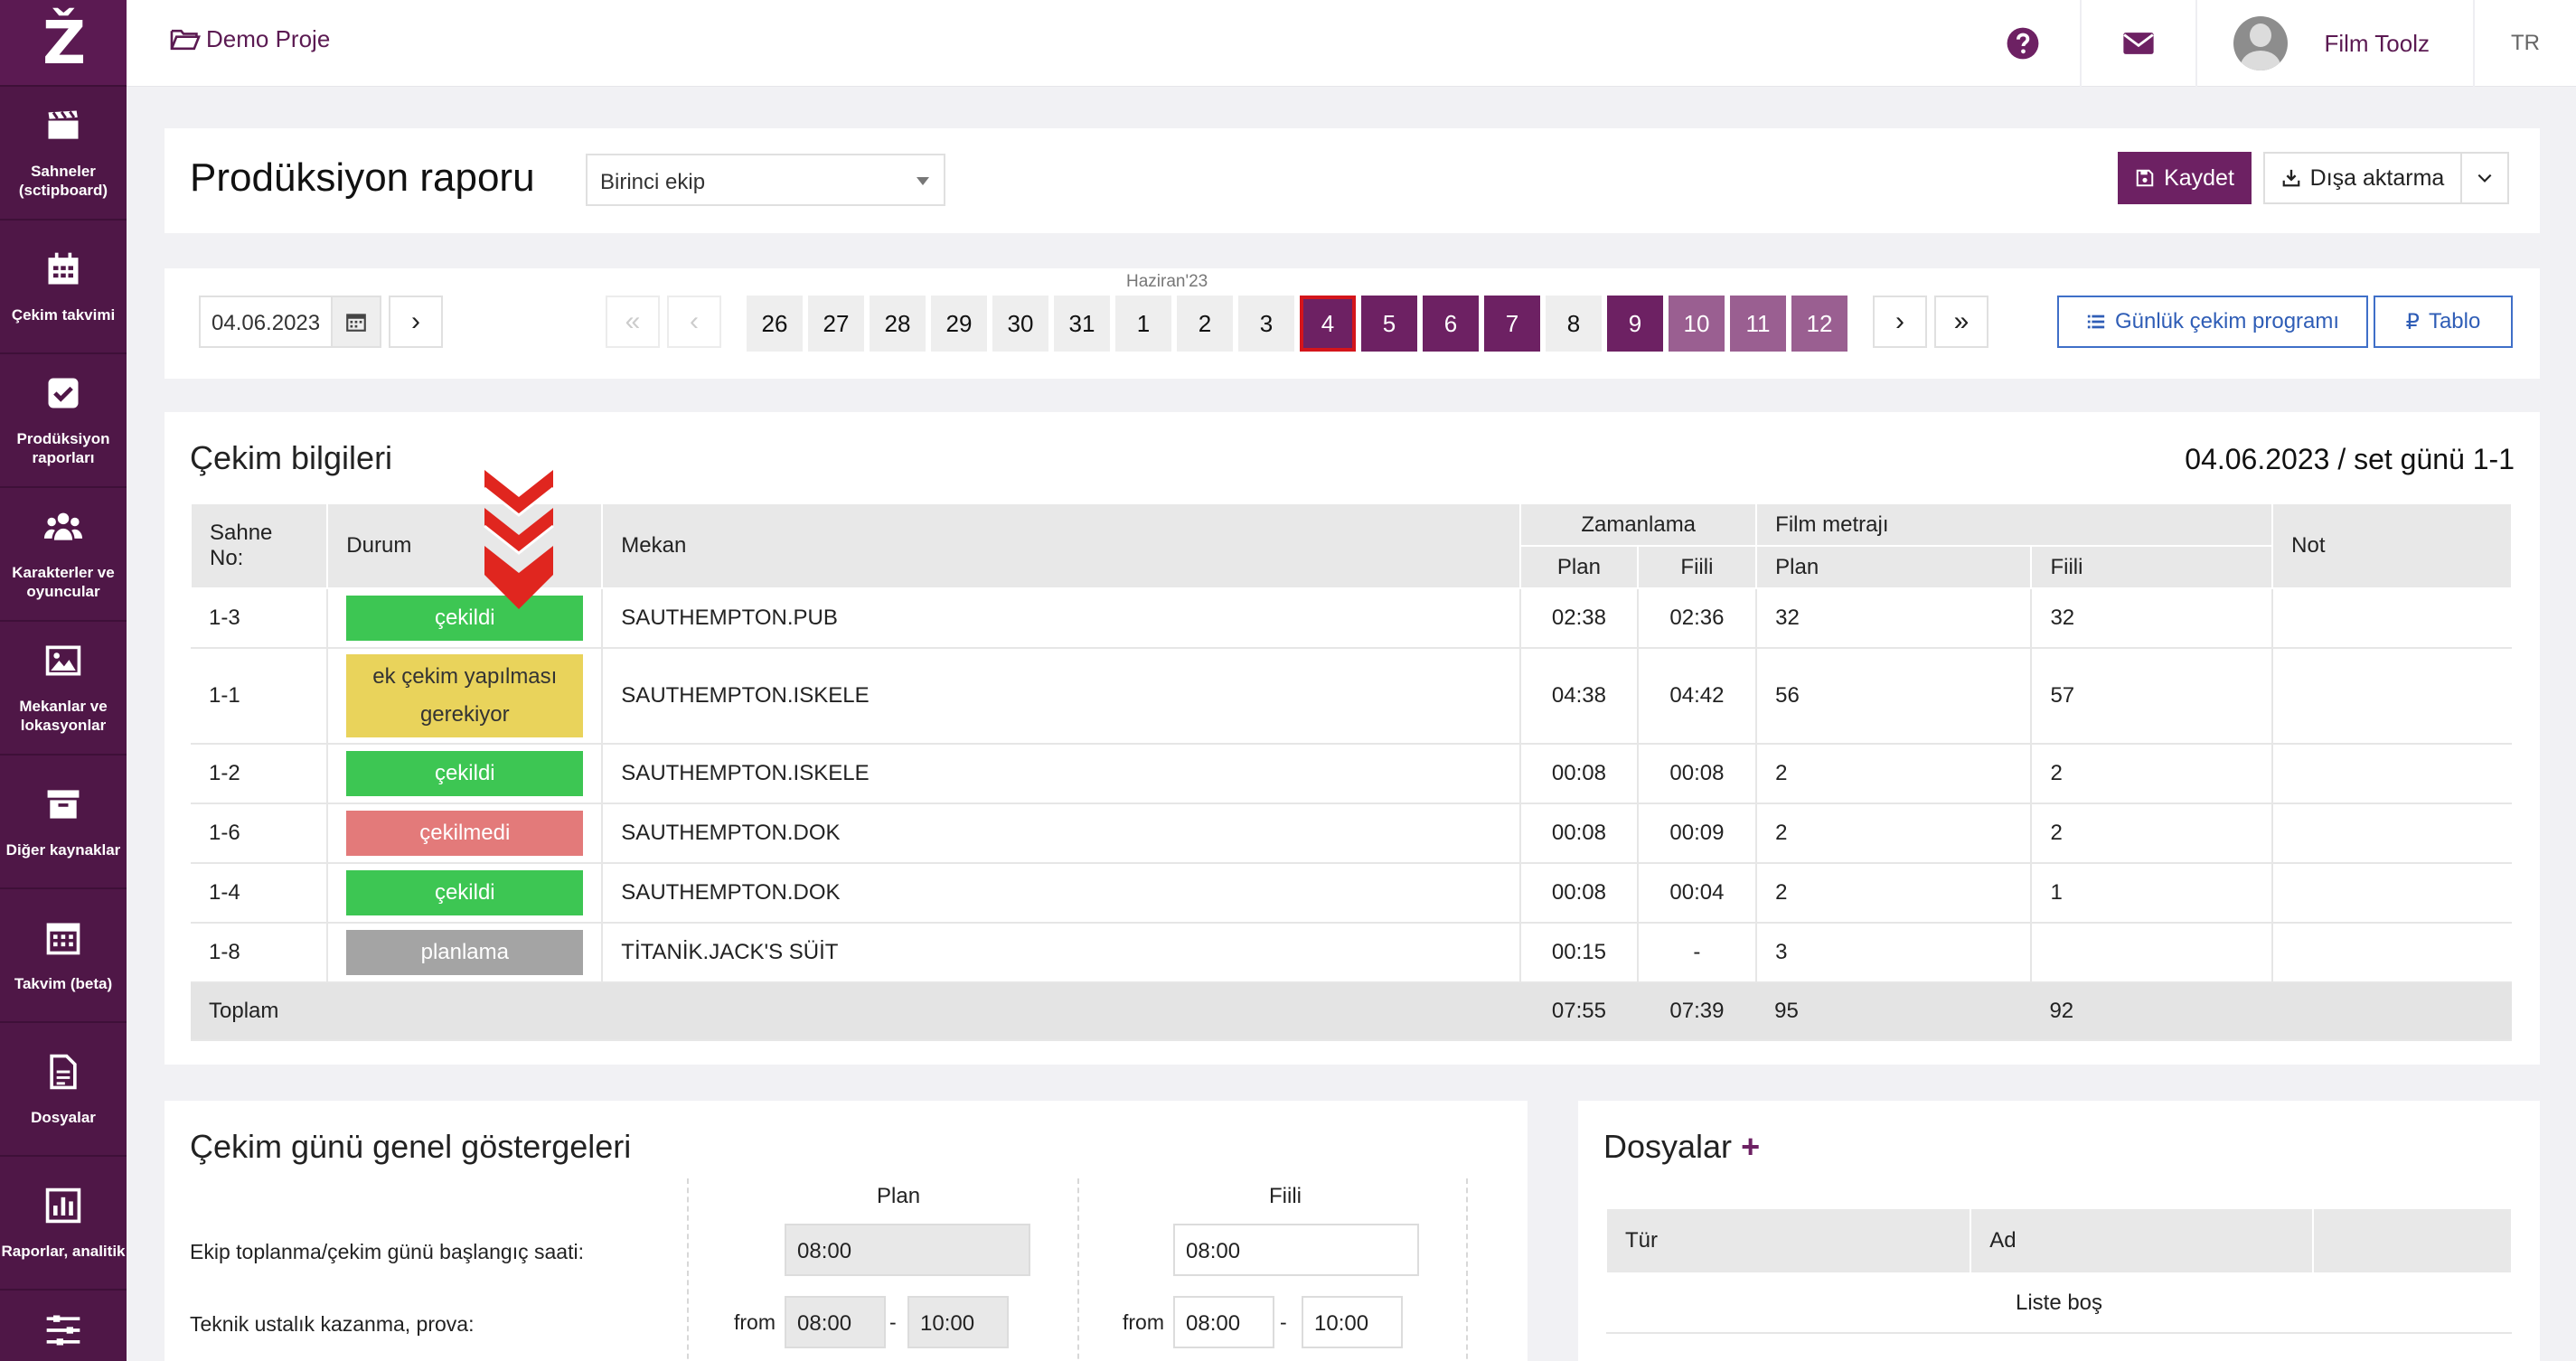 Image resolution: width=2576 pixels, height=1361 pixels. I want to click on day-1: 1, so click(1143, 324).